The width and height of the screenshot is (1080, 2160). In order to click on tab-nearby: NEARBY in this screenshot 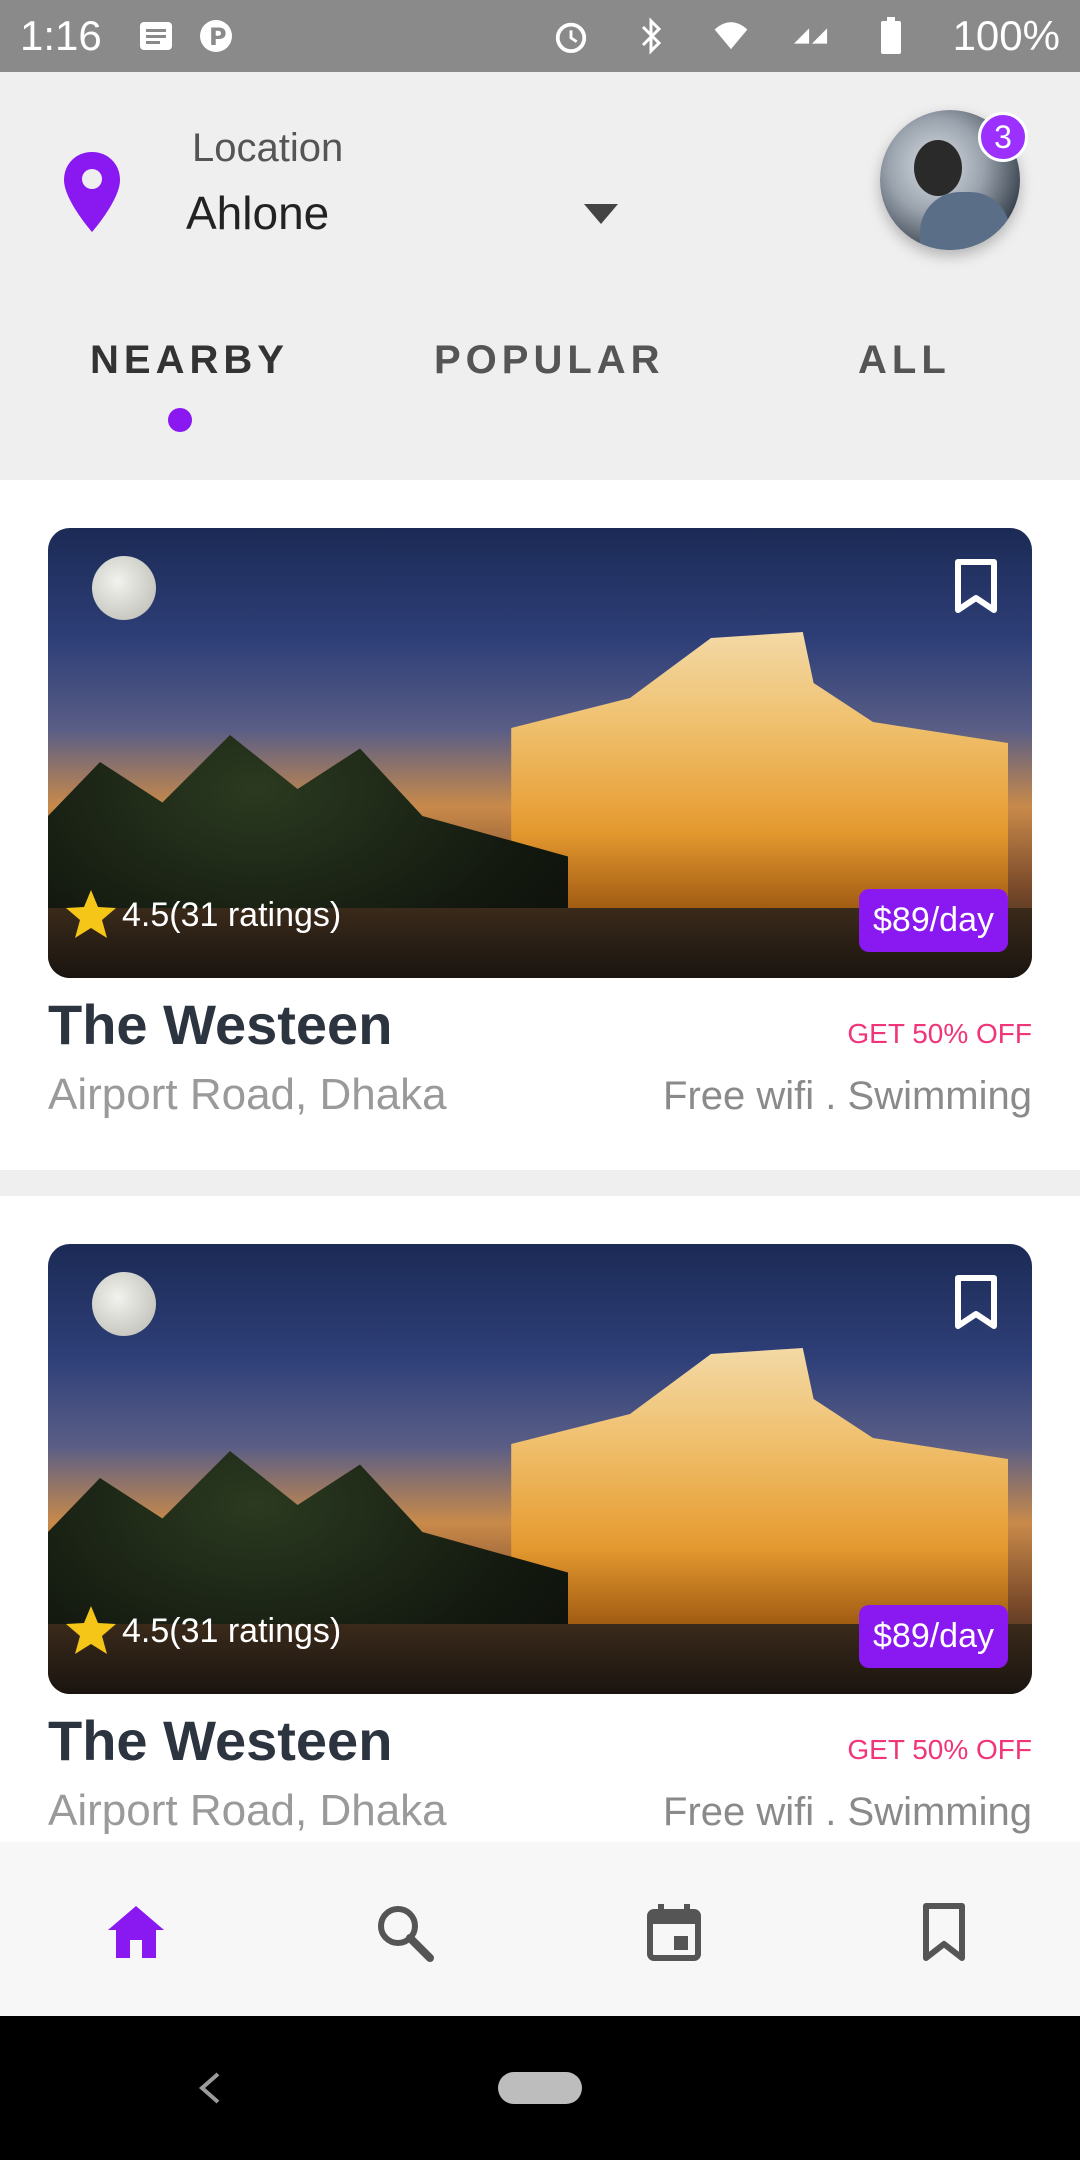, I will do `click(189, 360)`.